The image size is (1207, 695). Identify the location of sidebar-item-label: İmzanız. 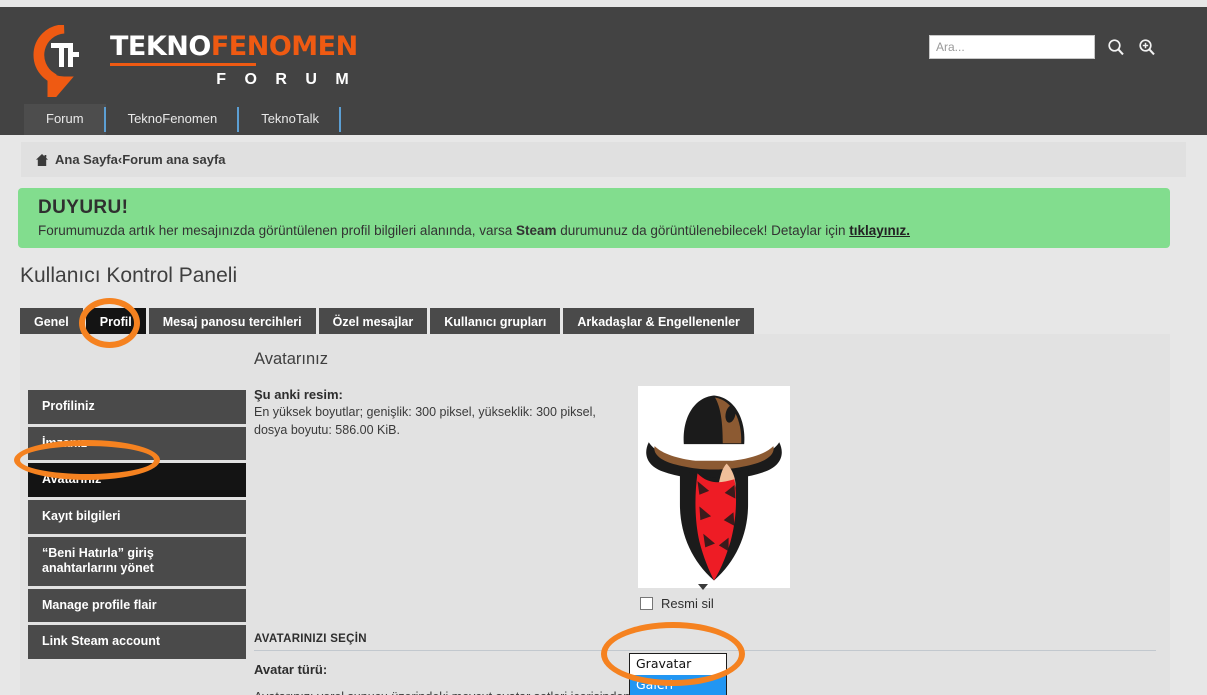
(65, 442).